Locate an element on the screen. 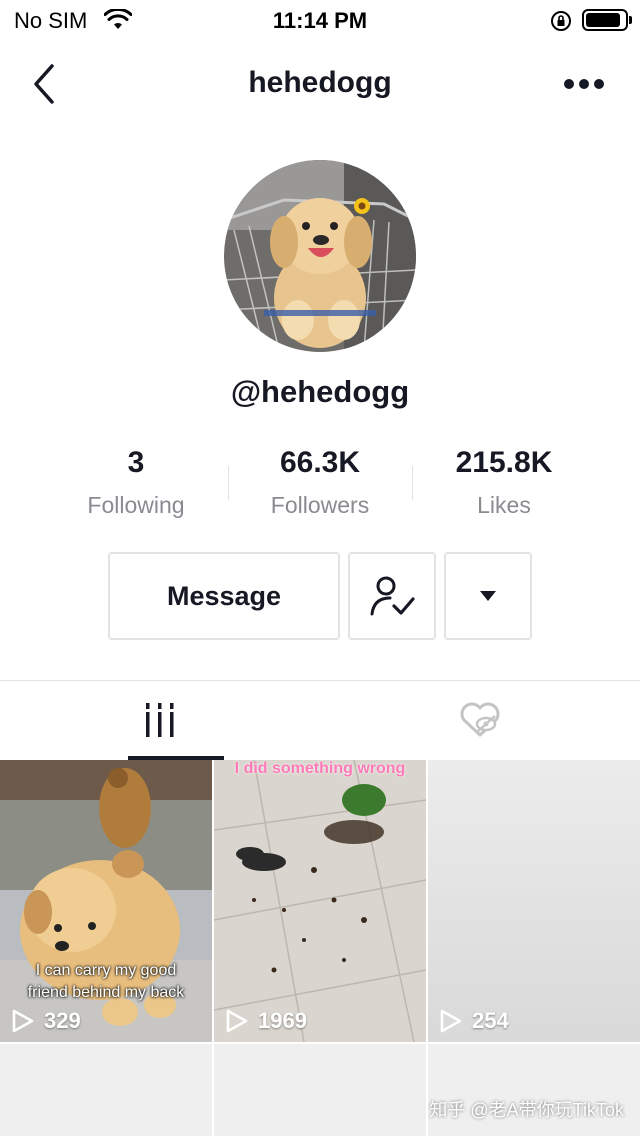  profile-handle: @hehedogg is located at coordinates (320, 391).